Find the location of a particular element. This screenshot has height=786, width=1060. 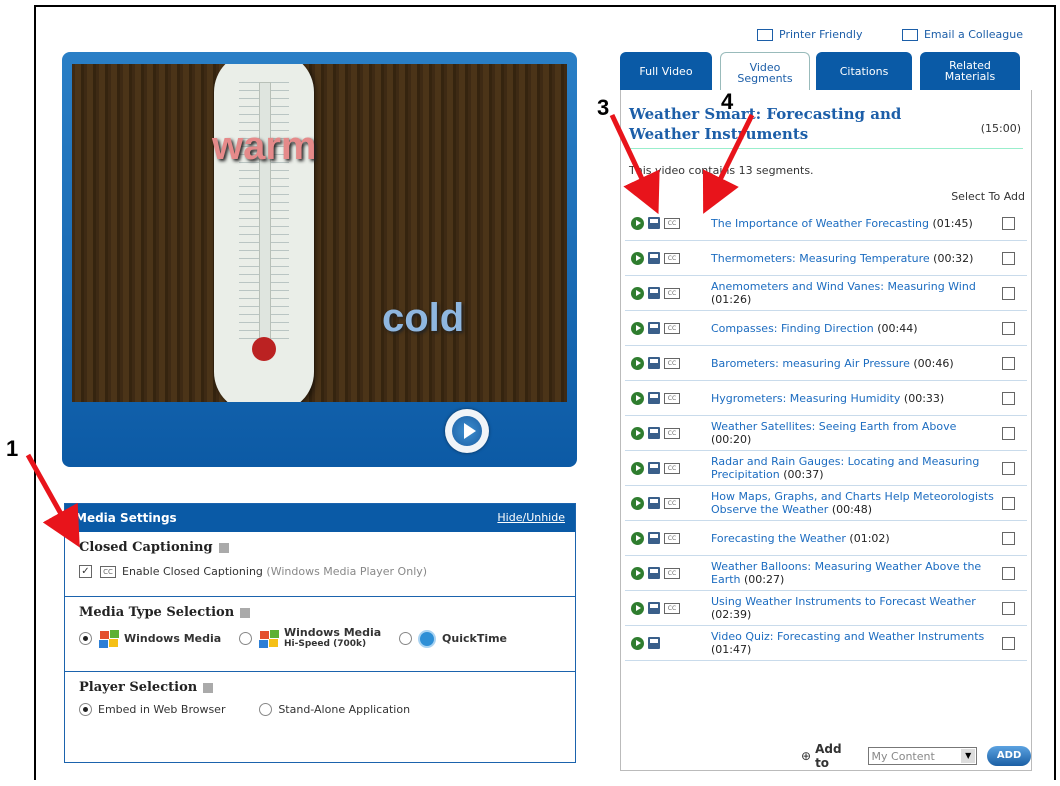

tab-video-segments: Video Segments is located at coordinates (765, 72).